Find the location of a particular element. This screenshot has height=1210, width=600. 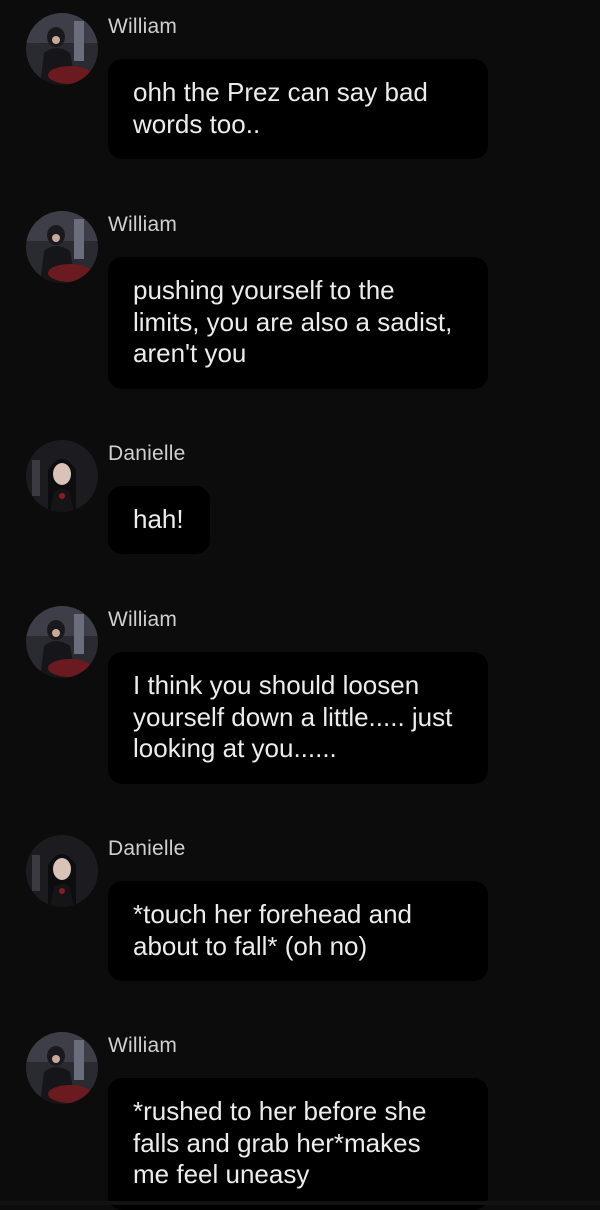

bottom-edge is located at coordinates (300, 1203).